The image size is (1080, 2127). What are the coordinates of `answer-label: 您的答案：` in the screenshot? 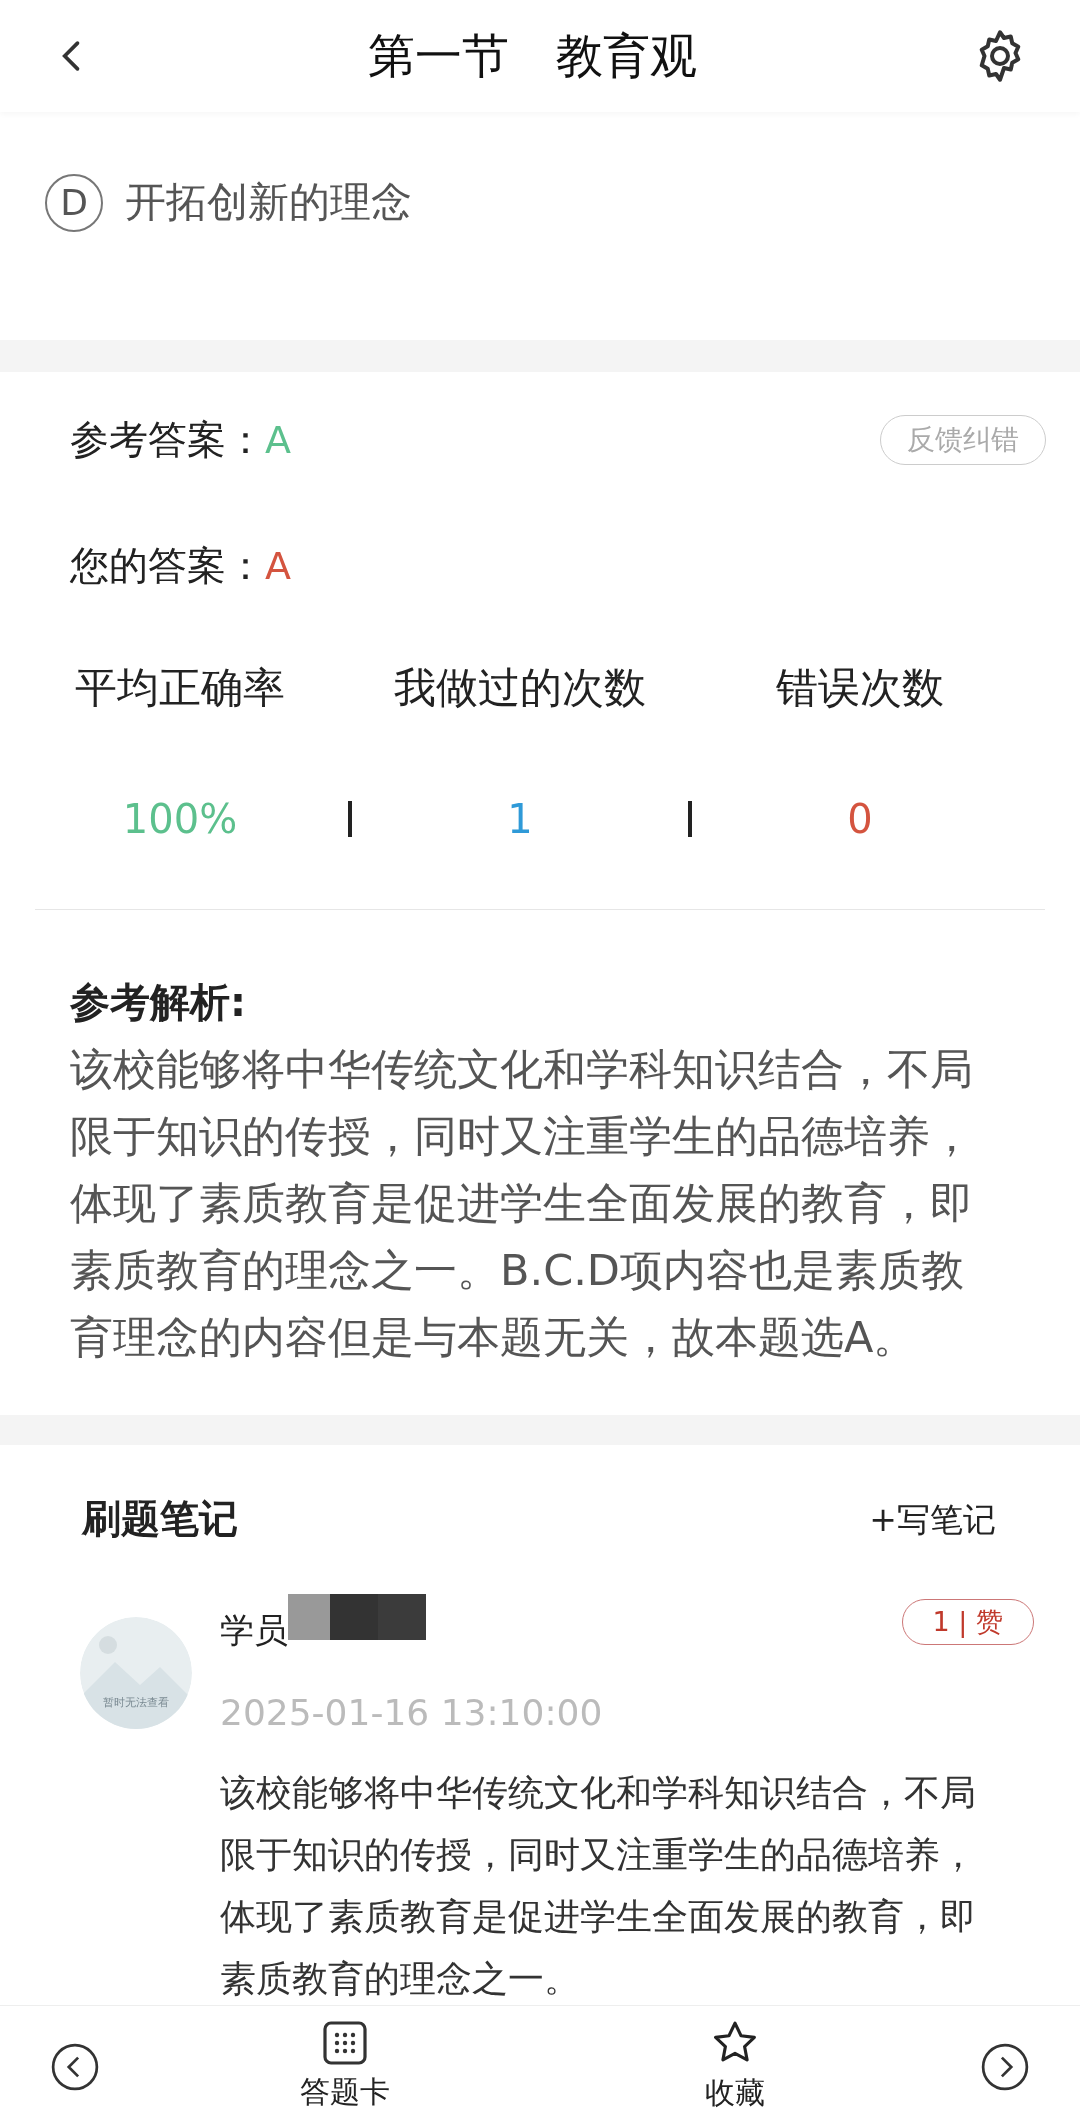 It's located at (167, 565).